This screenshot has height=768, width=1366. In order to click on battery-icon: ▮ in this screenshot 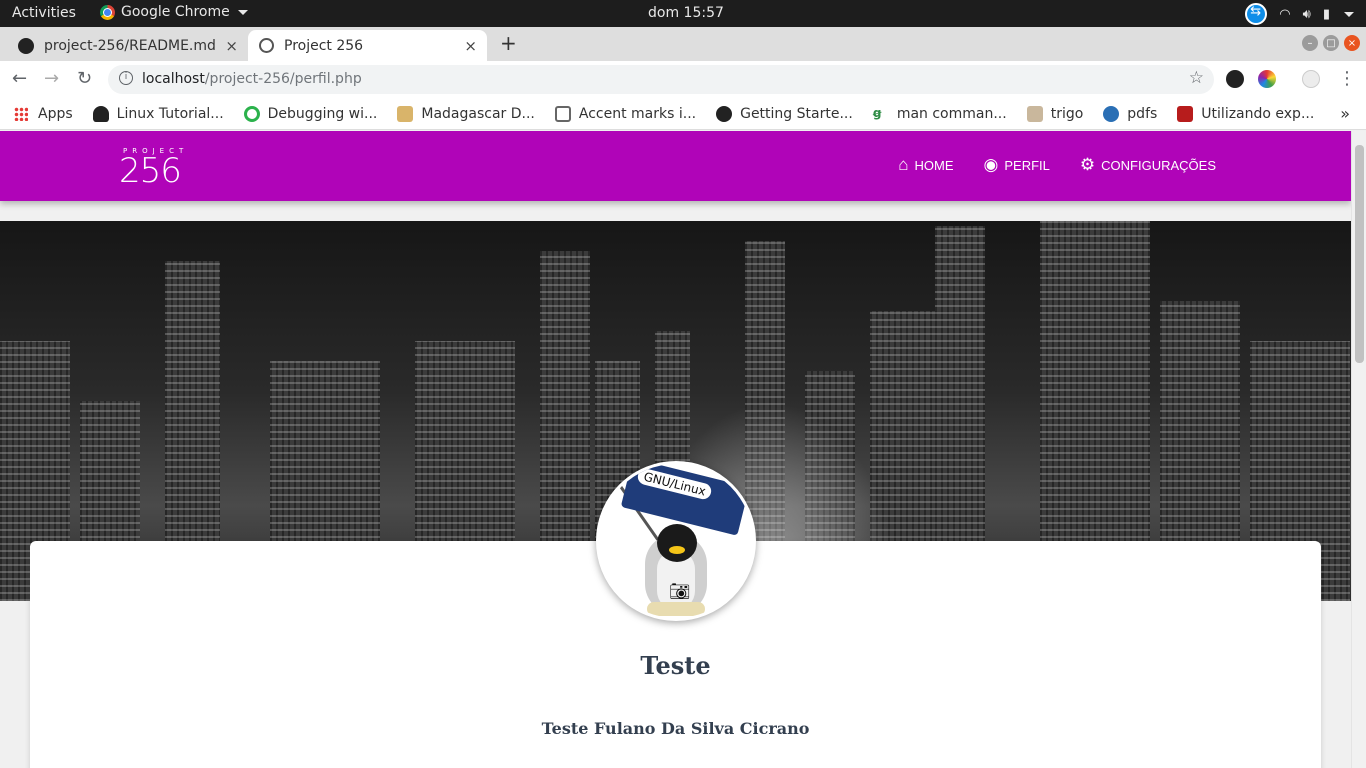, I will do `click(1326, 14)`.